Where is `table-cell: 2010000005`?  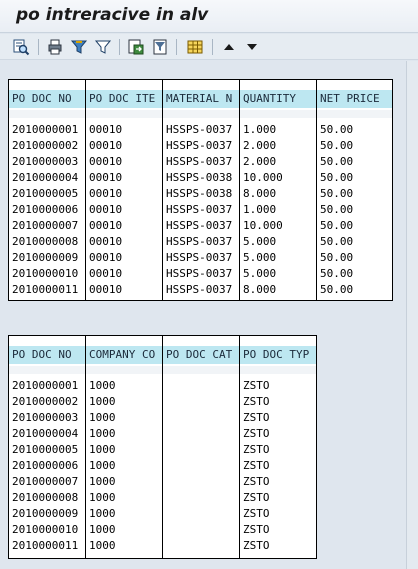
table-cell: 2010000005 is located at coordinates (45, 449).